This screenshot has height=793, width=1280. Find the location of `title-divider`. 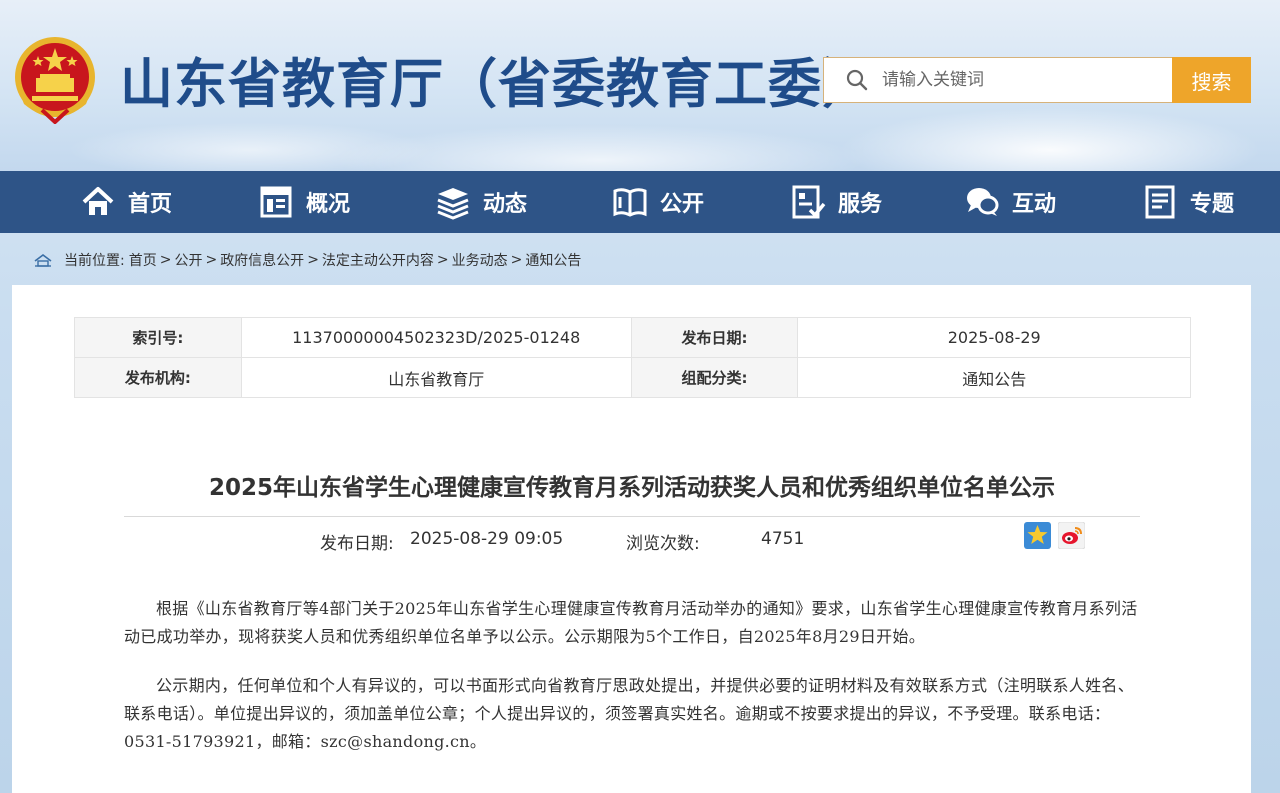

title-divider is located at coordinates (632, 516).